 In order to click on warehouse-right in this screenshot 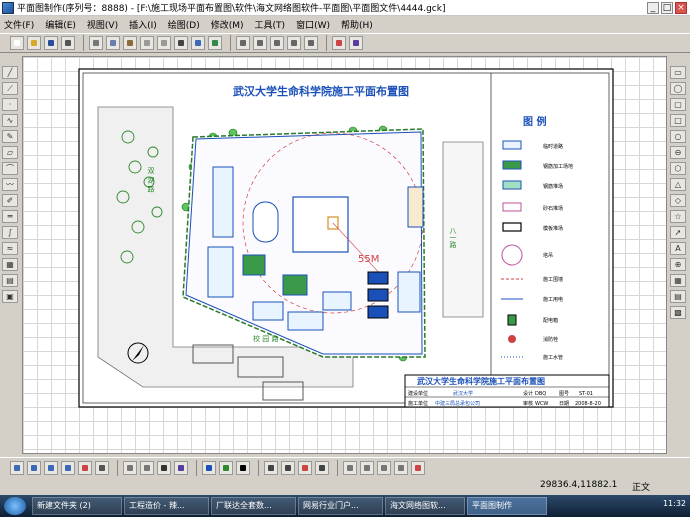, I will do `click(415, 207)`.